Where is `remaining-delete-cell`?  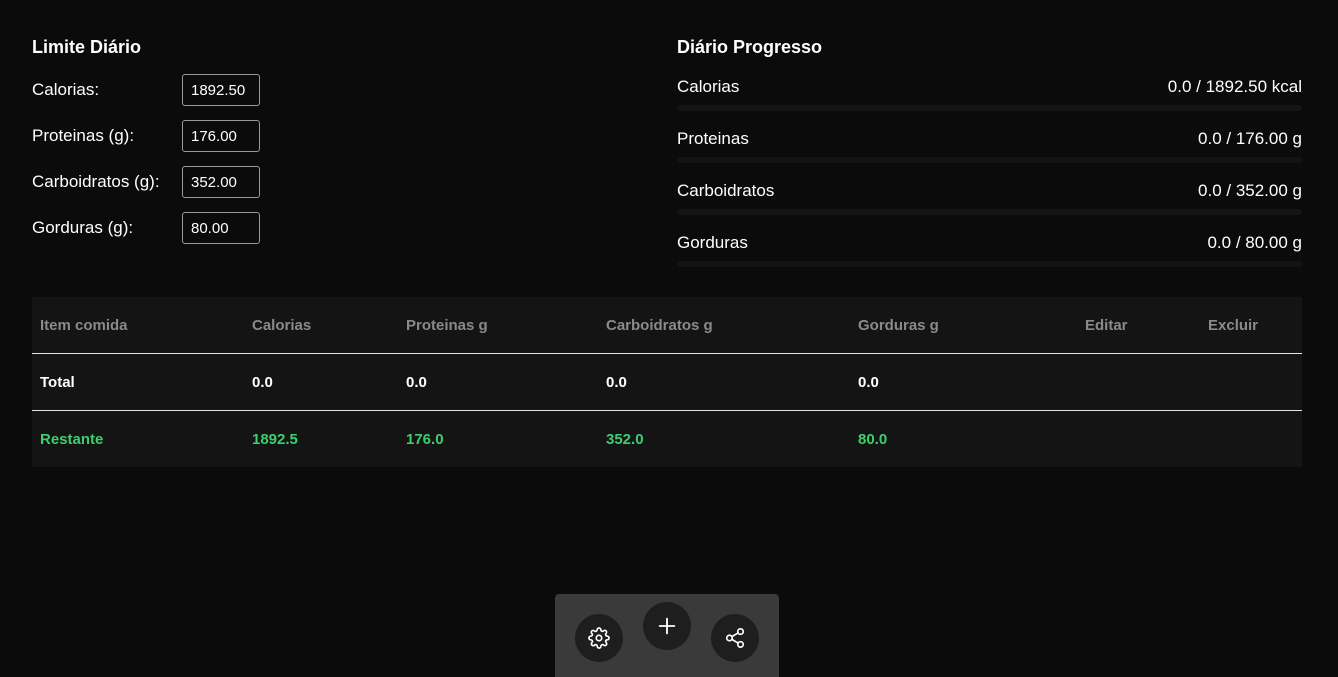 remaining-delete-cell is located at coordinates (1251, 439).